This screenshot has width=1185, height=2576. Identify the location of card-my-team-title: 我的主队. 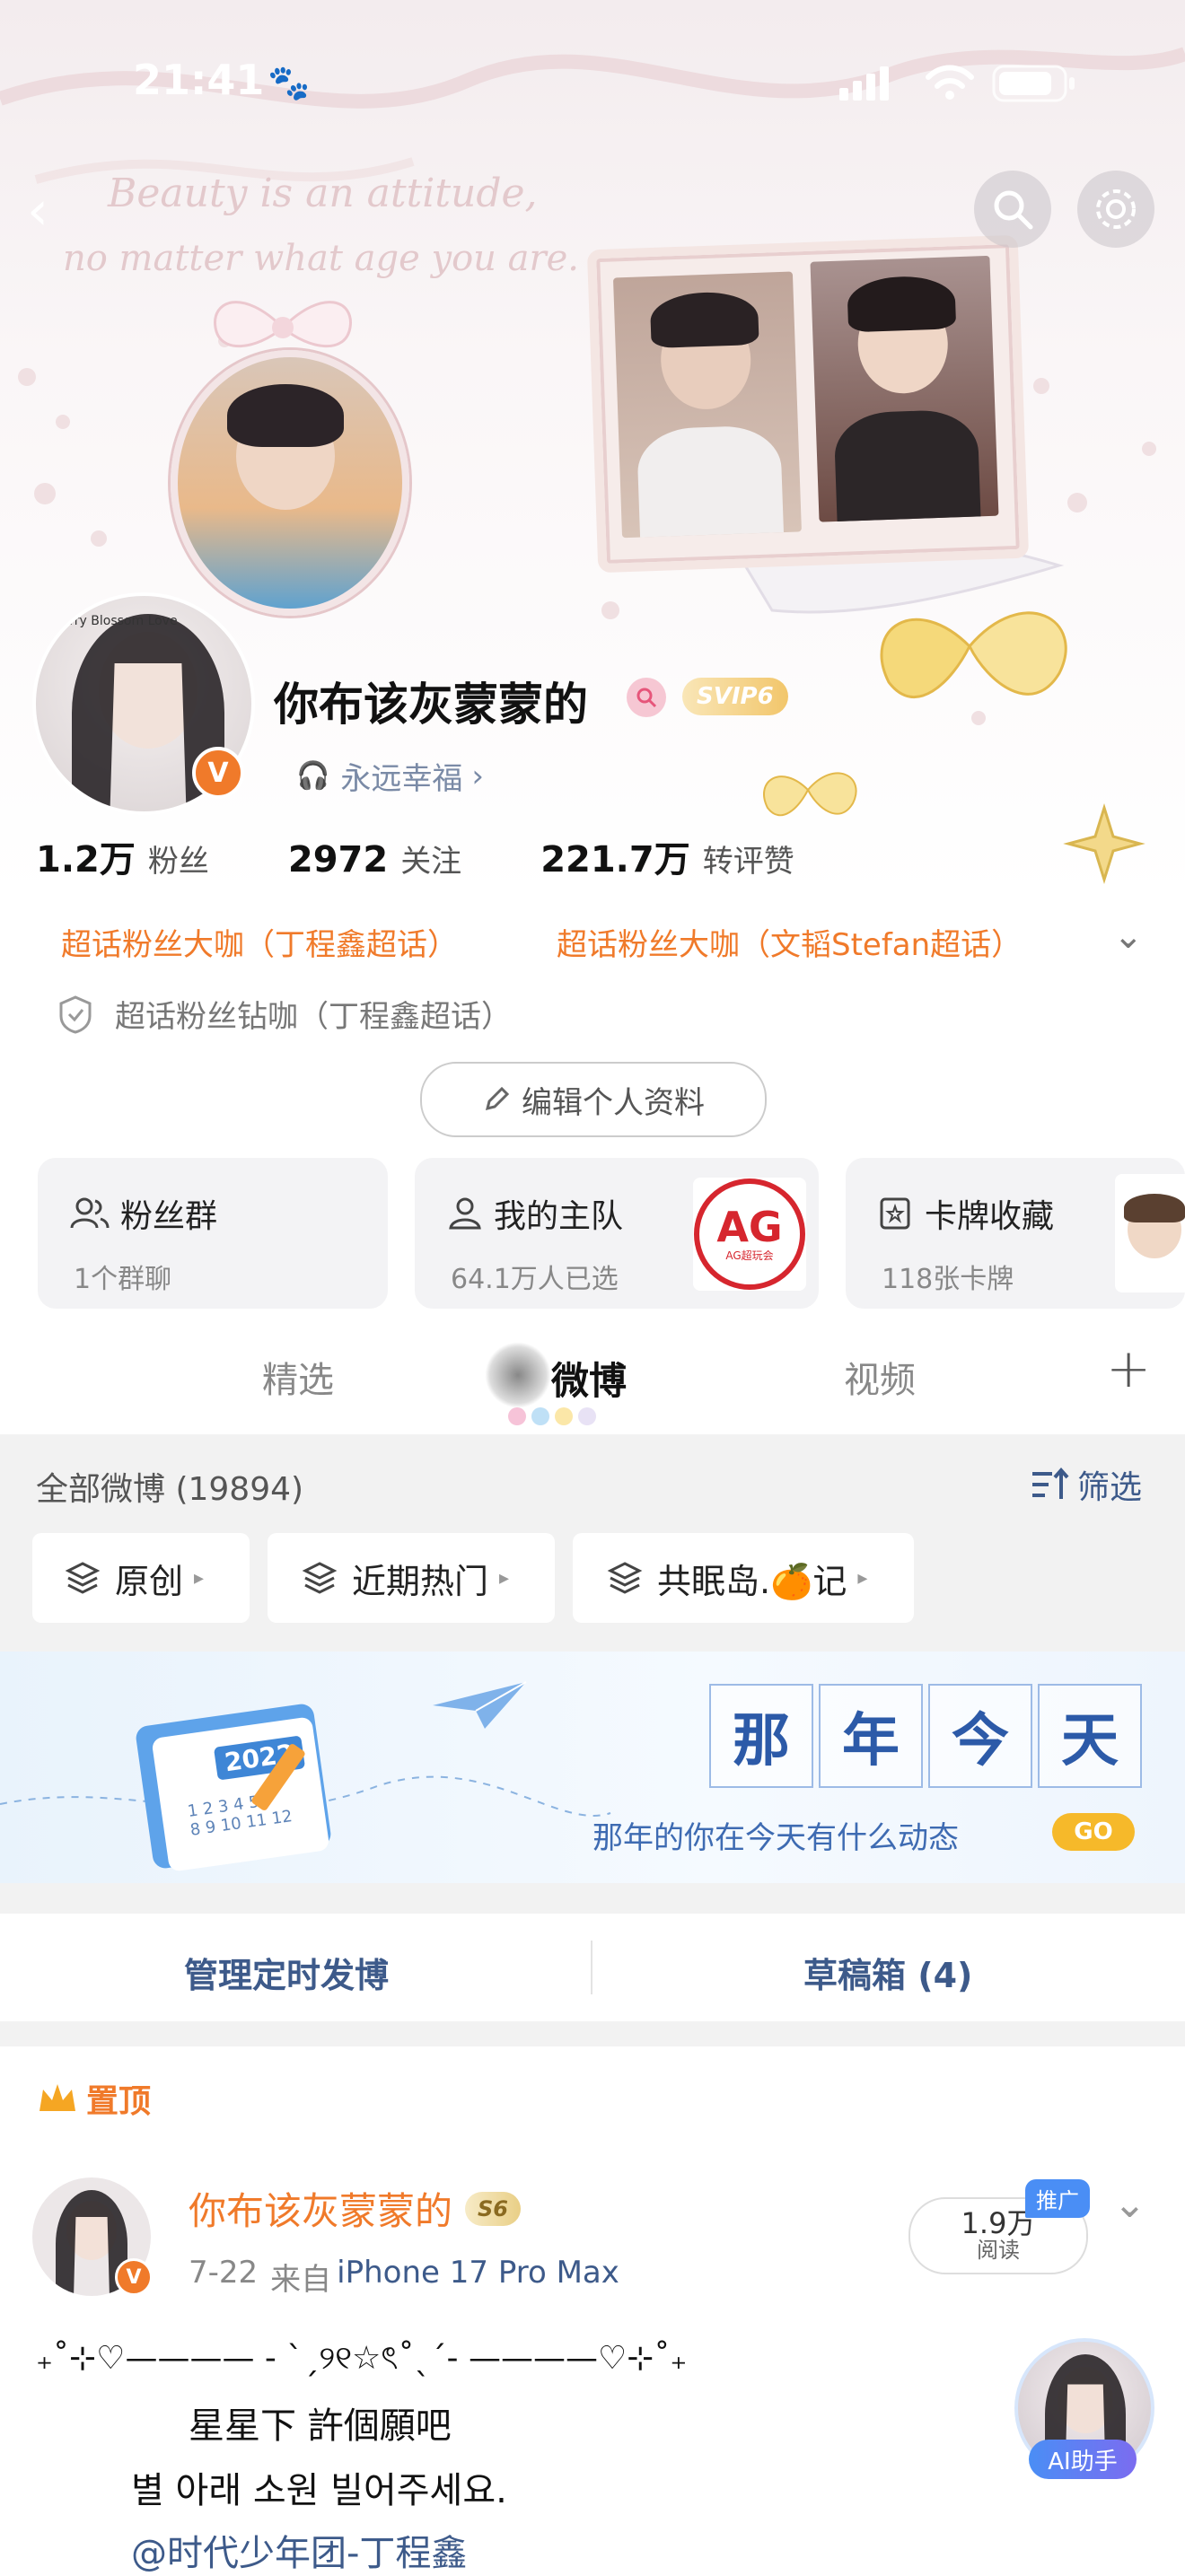
(559, 1216).